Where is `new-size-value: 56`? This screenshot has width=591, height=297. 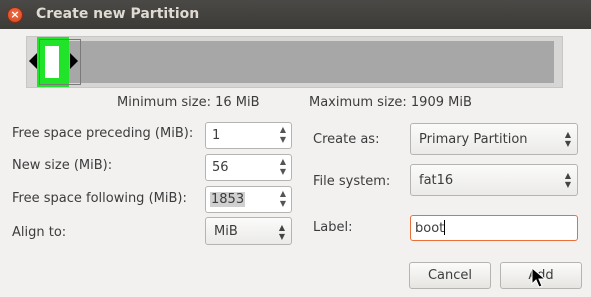
new-size-value: 56 is located at coordinates (220, 167).